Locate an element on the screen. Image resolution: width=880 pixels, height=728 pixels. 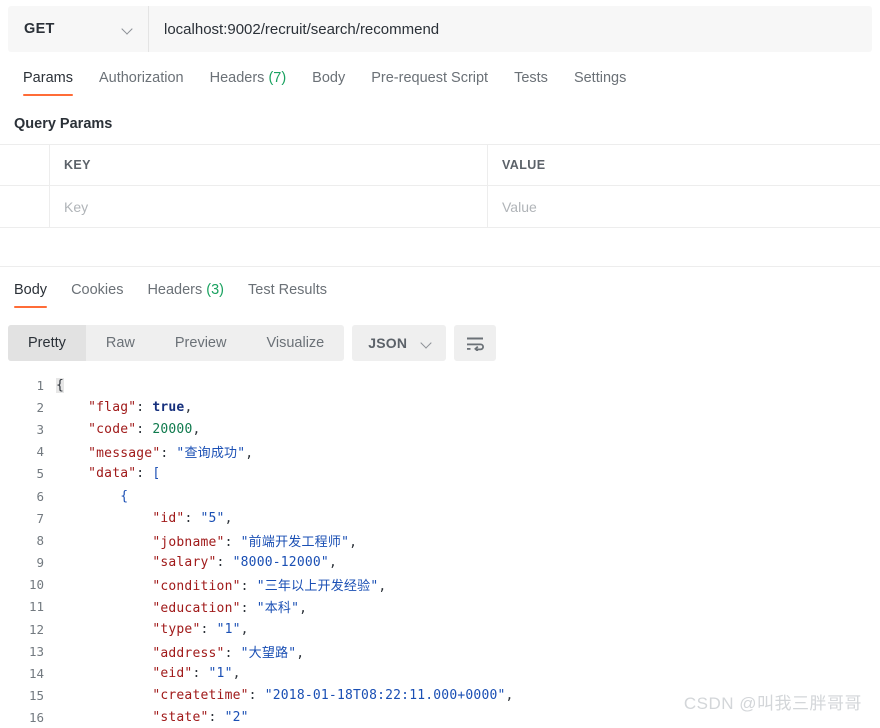
code-token: 20000 is located at coordinates (172, 429).